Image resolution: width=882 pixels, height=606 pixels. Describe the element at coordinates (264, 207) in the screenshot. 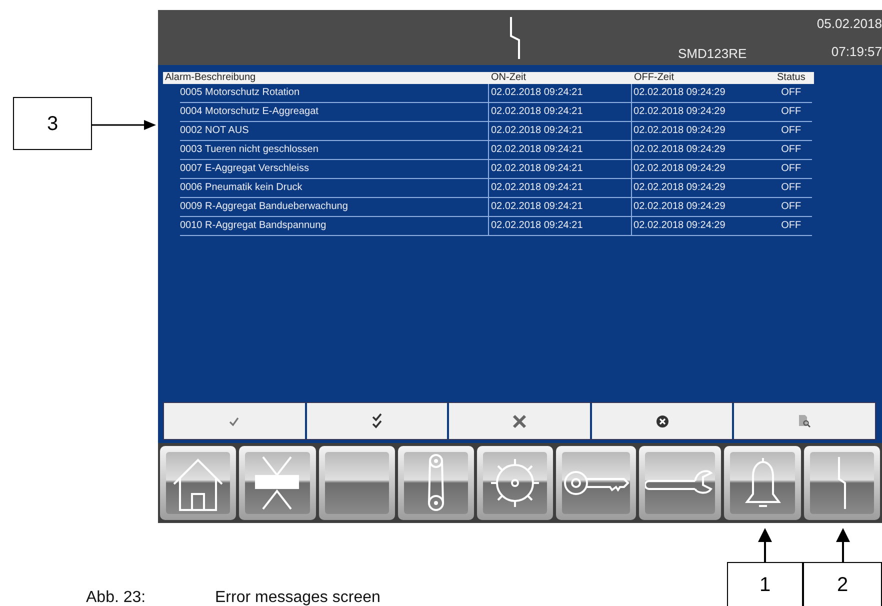

I see `table-cell-text: 0009 R-Aggregat Bandueberwachung` at that location.